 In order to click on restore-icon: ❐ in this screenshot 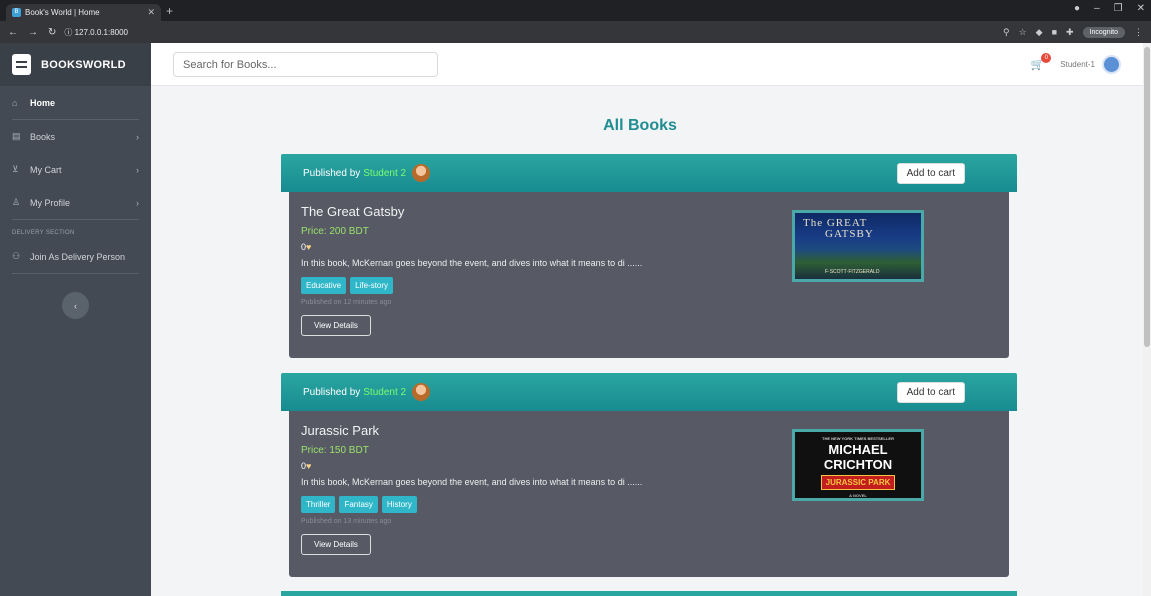, I will do `click(1118, 8)`.